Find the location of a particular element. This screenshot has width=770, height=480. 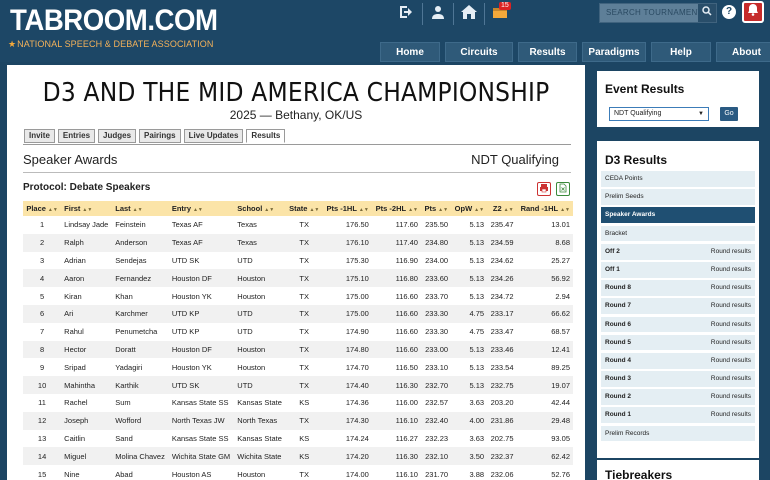

search-input: SEARCH TOURNAMENTS is located at coordinates (658, 13).